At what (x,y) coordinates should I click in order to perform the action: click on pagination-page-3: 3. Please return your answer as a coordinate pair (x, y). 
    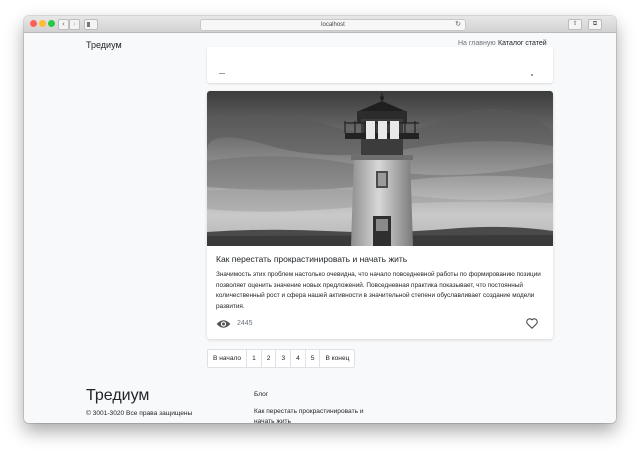
    Looking at the image, I should click on (282, 358).